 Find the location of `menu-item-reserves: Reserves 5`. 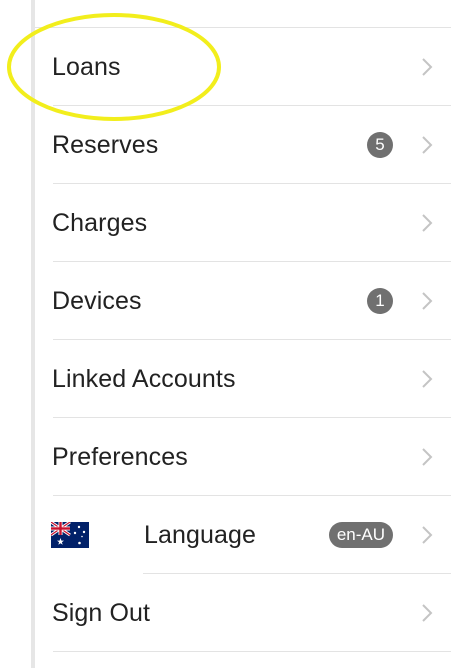

menu-item-reserves: Reserves 5 is located at coordinates (243, 145).